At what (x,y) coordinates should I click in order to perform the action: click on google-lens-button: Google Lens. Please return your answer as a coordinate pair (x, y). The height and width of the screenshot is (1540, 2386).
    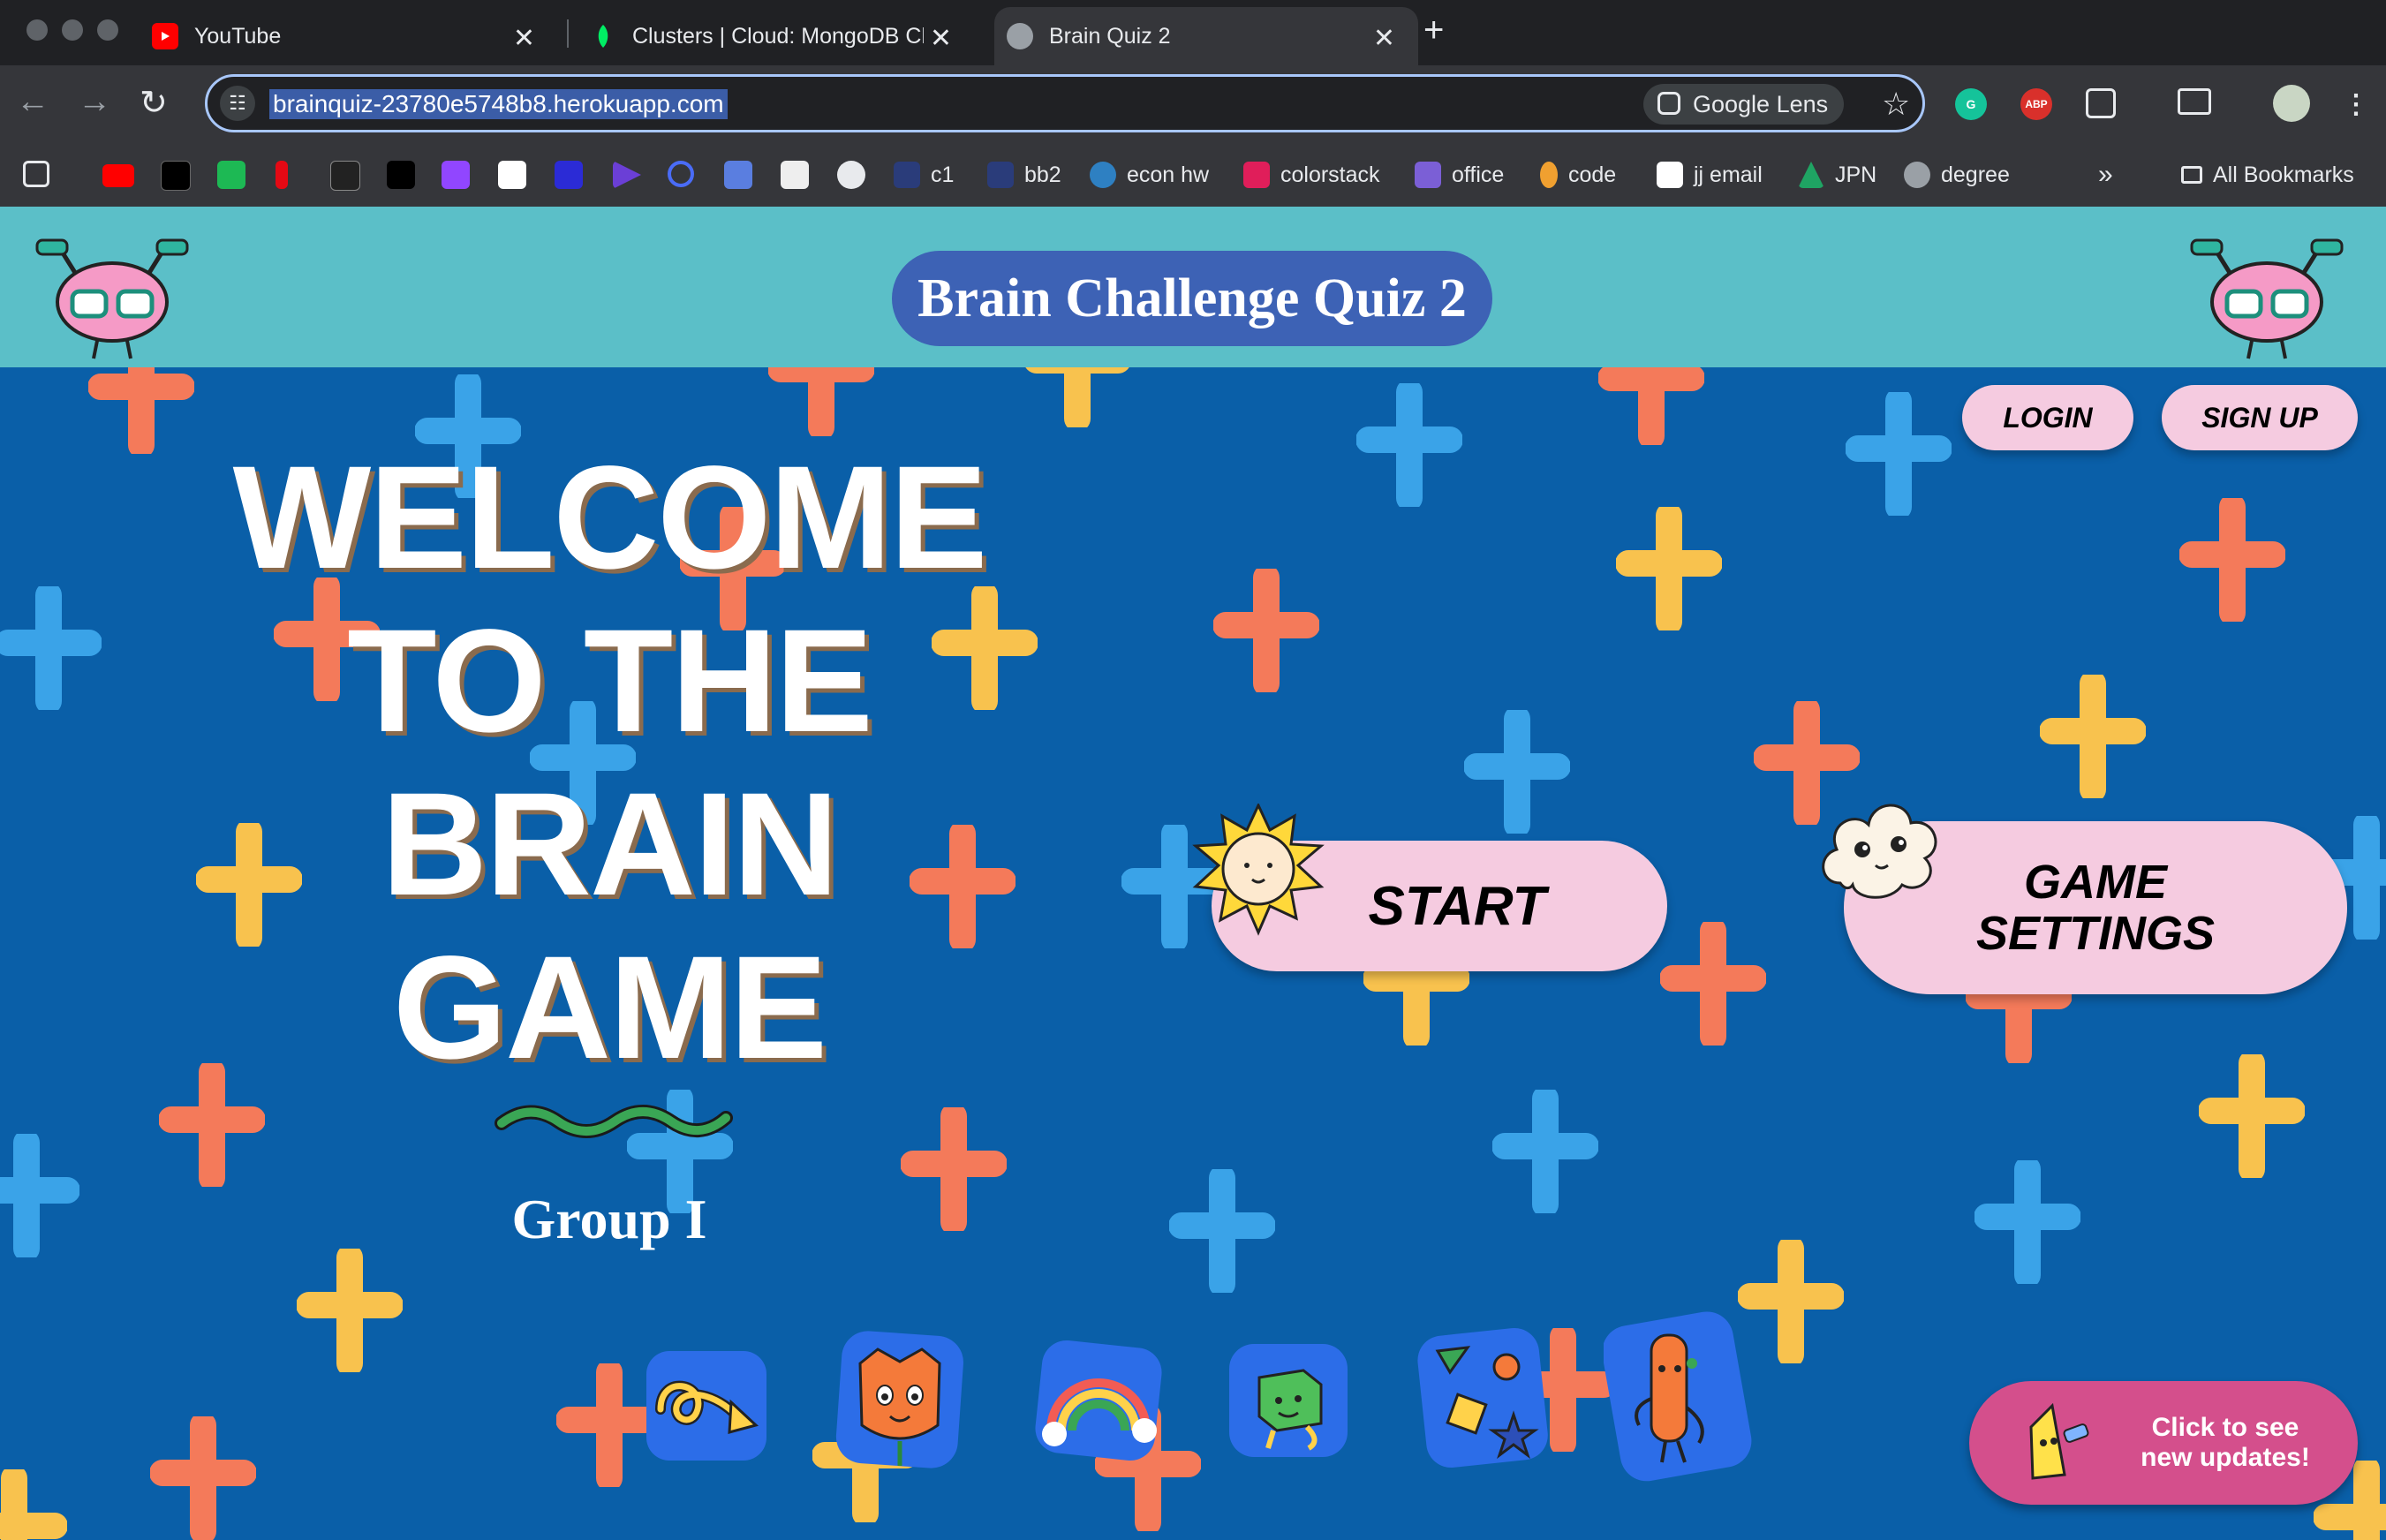
    Looking at the image, I should click on (1744, 104).